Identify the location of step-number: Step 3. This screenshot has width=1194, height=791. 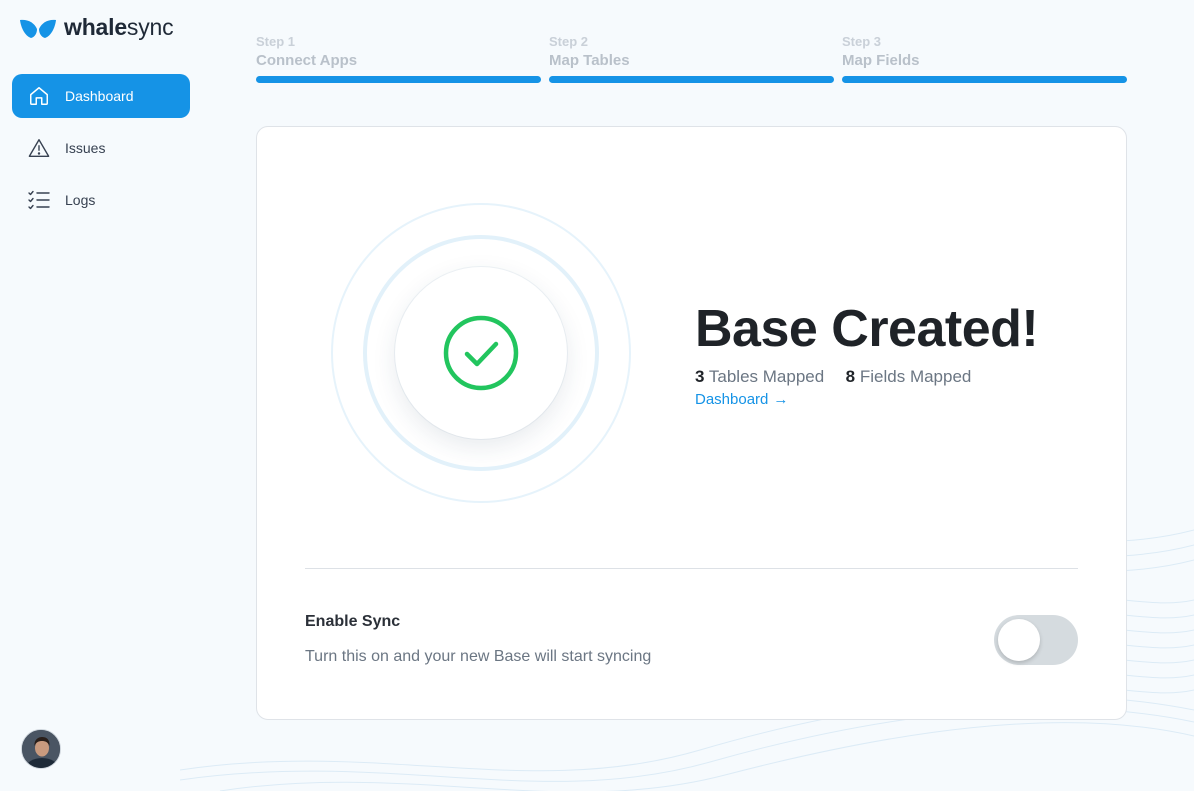
(862, 41).